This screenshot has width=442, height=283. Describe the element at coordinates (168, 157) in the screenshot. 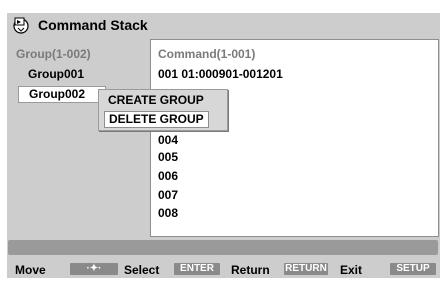

I see `command-row: 005` at that location.